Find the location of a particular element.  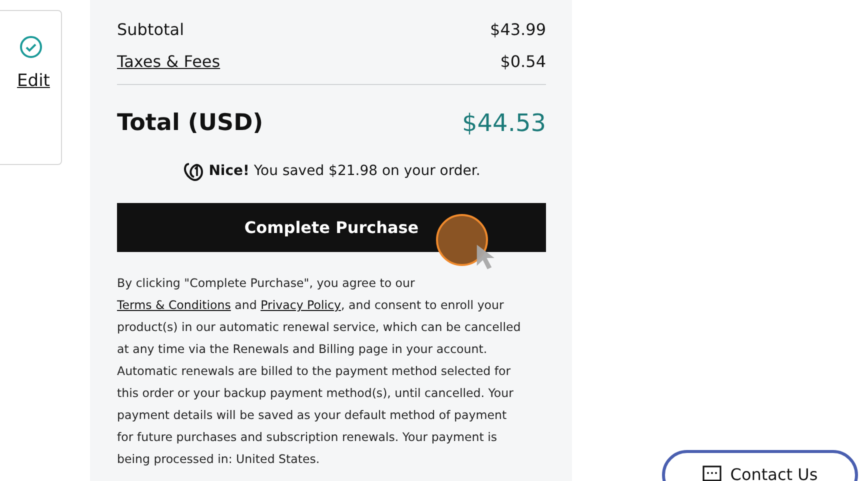

legal-link: Terms & Conditions is located at coordinates (174, 305).